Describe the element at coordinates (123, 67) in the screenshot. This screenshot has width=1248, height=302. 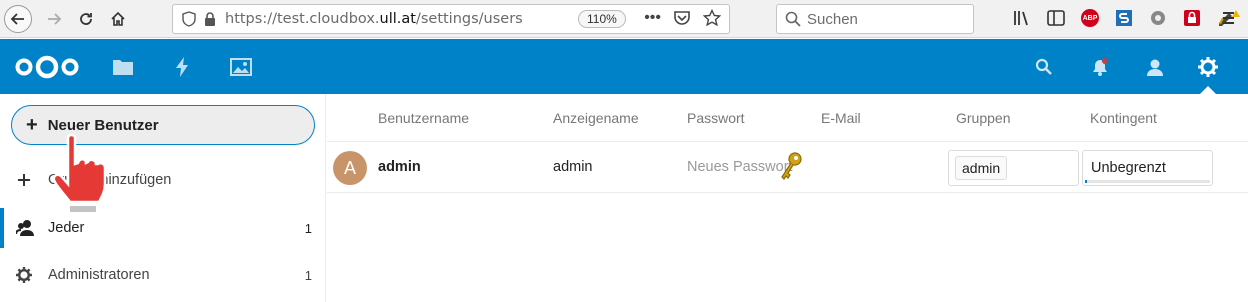
I see `files-app-icon` at that location.